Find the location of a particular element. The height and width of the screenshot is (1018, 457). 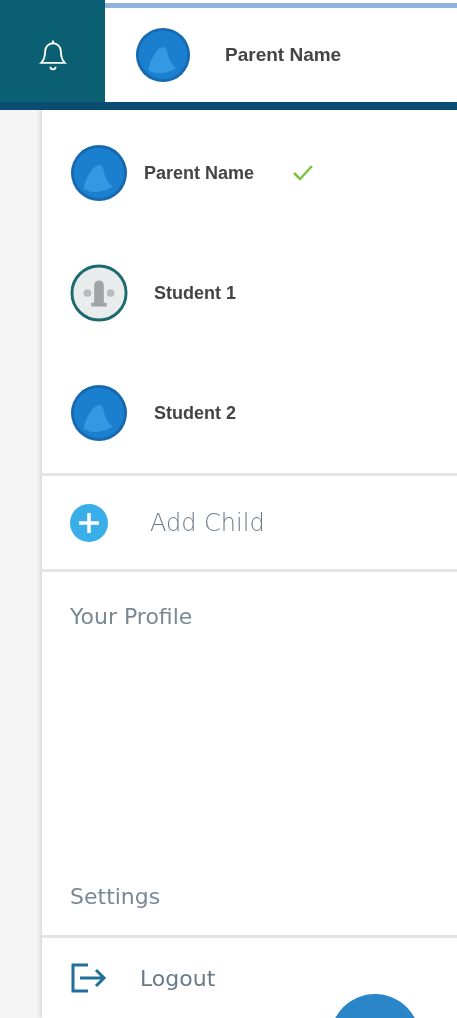

logout-button: Logout is located at coordinates (129, 978).